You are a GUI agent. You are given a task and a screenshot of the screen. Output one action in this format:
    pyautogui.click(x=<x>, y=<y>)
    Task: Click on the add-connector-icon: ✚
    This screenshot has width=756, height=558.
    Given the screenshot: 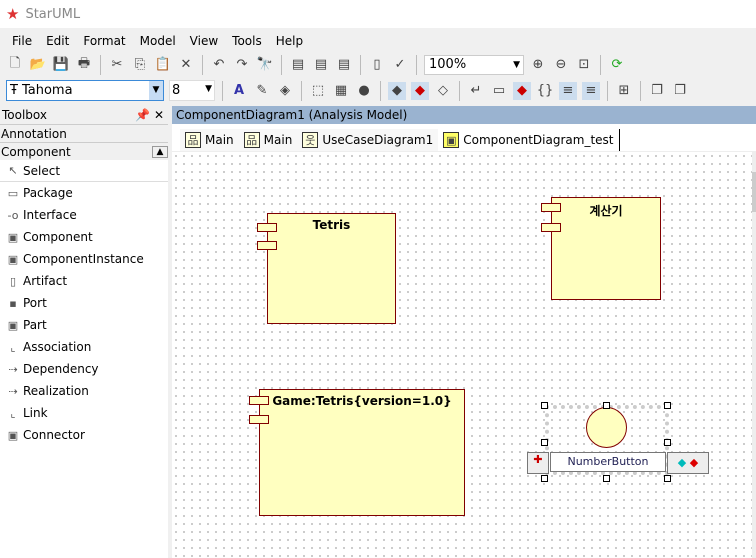 What is the action you would take?
    pyautogui.click(x=538, y=463)
    